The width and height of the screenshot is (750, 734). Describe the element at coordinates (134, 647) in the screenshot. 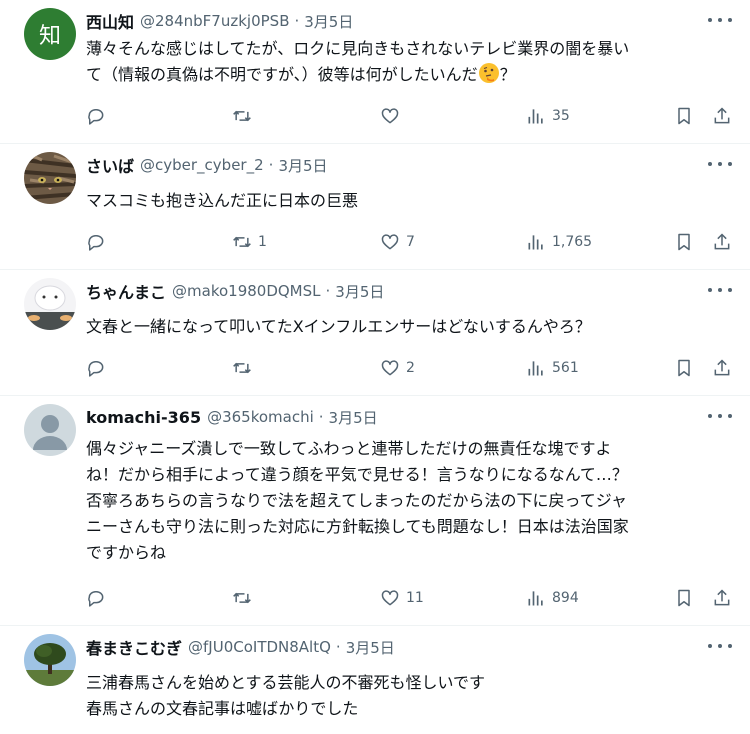

I see `display-name: 春まきこむぎ` at that location.